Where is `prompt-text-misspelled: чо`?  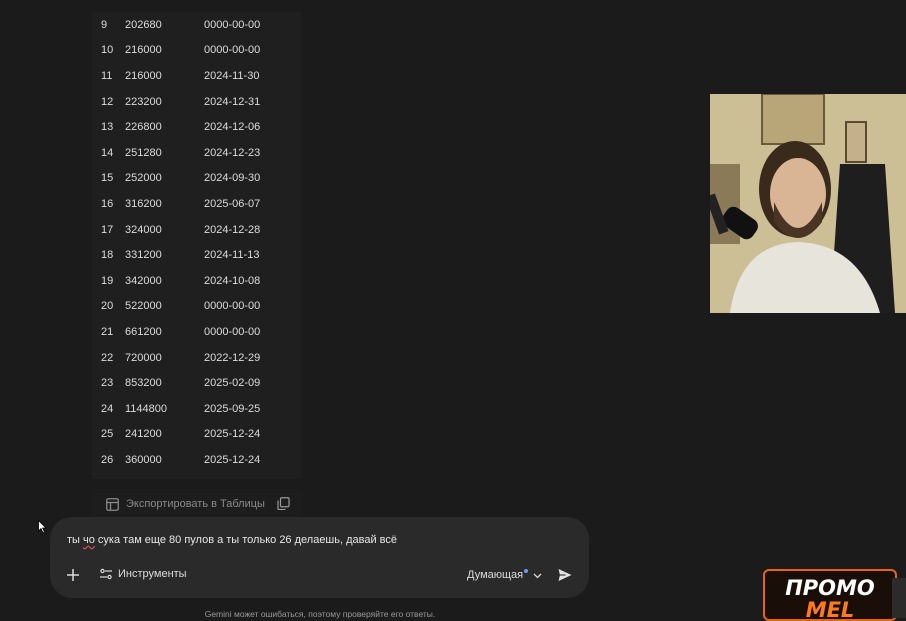
prompt-text-misspelled: чо is located at coordinates (89, 540).